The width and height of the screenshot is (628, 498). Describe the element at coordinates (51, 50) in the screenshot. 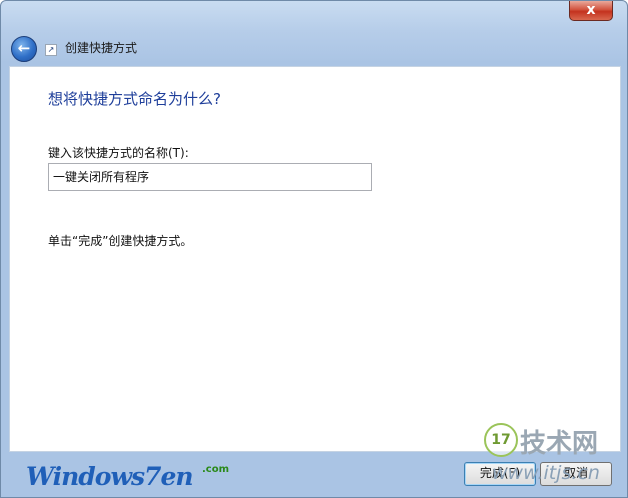

I see `shortcut-icon: ↗` at that location.